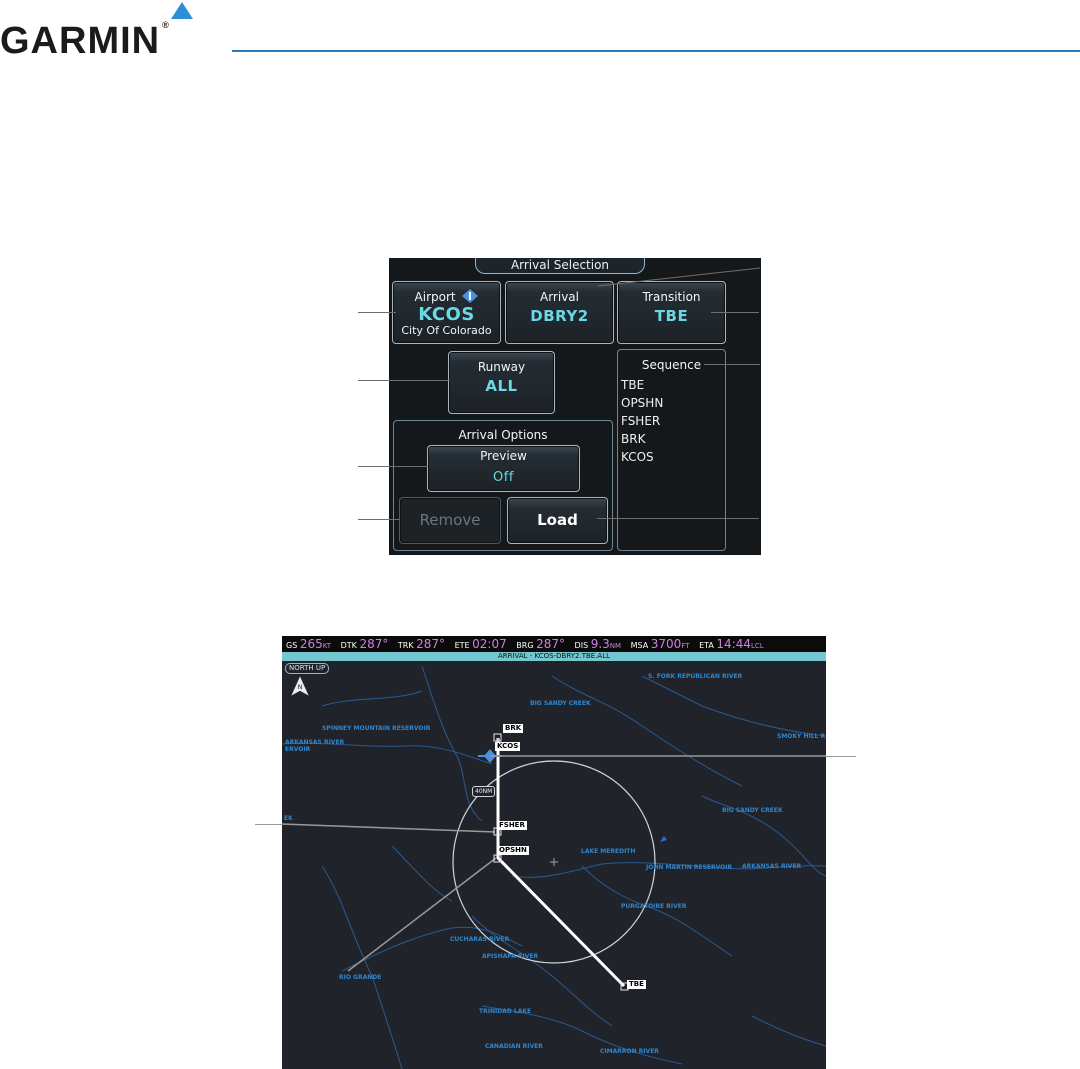 This screenshot has width=1080, height=1069. I want to click on map-label: SPINNEY MOUNTAIN RESERVOIR, so click(376, 728).